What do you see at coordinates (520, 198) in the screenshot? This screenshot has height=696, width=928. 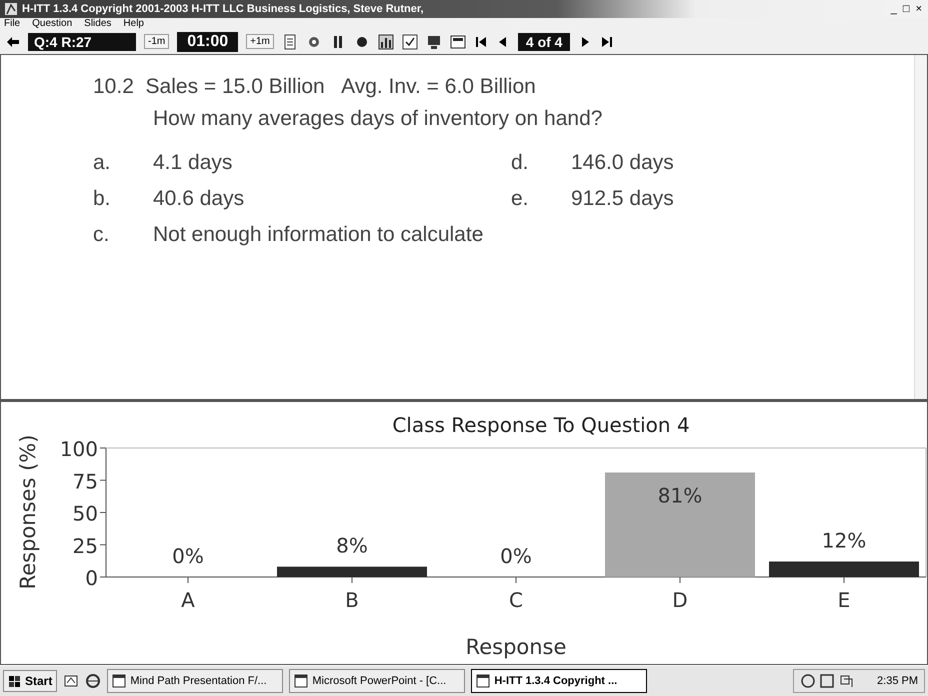 I see `option-letter: e.` at bounding box center [520, 198].